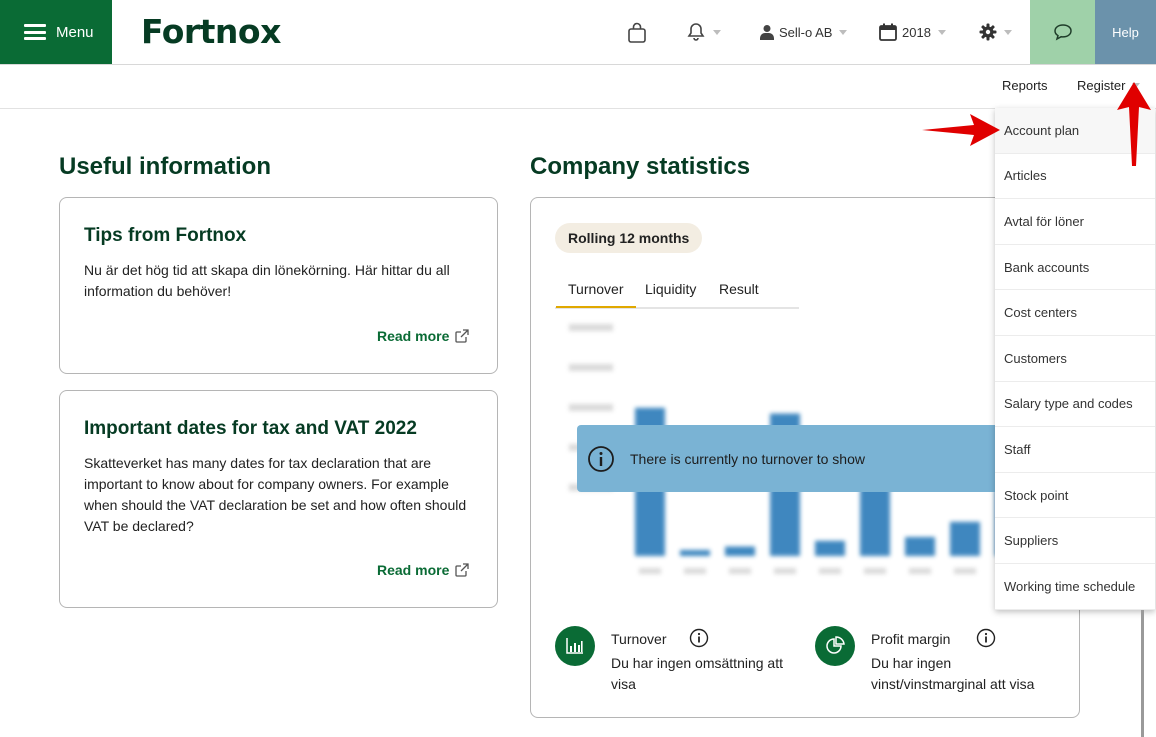 The height and width of the screenshot is (737, 1156). What do you see at coordinates (888, 32) in the screenshot?
I see `calendar-icon` at bounding box center [888, 32].